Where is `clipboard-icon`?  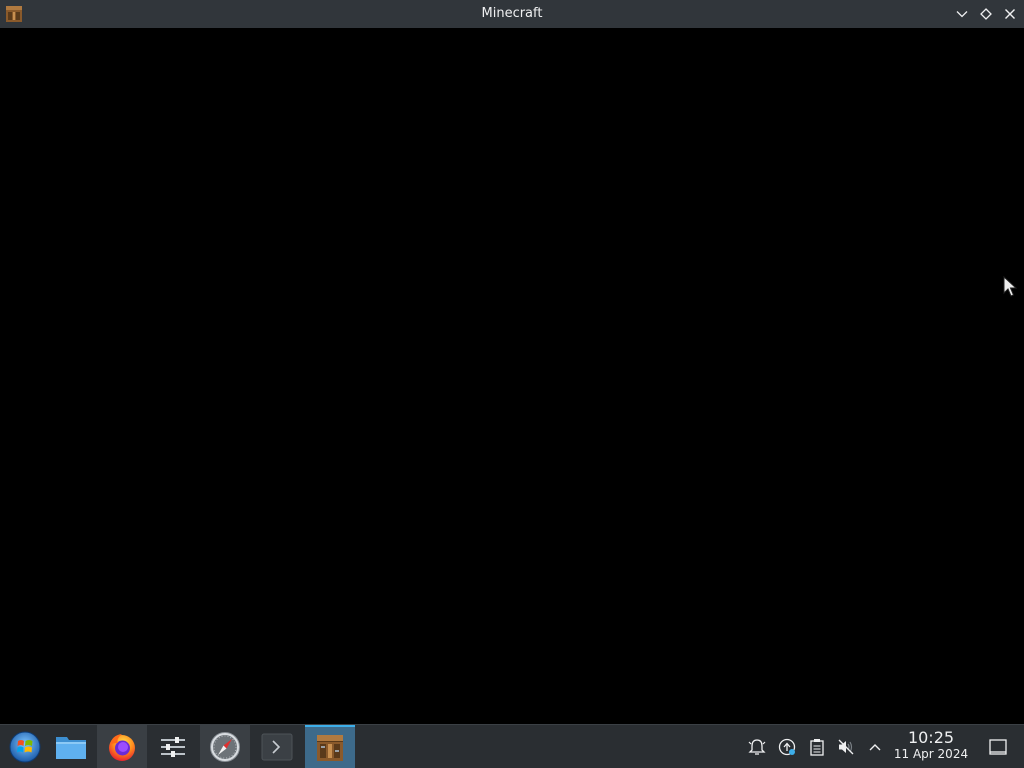
clipboard-icon is located at coordinates (817, 747).